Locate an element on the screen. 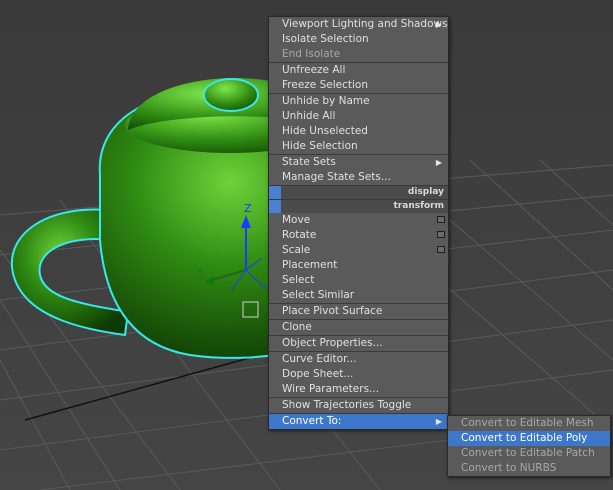 This screenshot has height=490, width=613. menu-item-rotate: Rotate is located at coordinates (358, 235).